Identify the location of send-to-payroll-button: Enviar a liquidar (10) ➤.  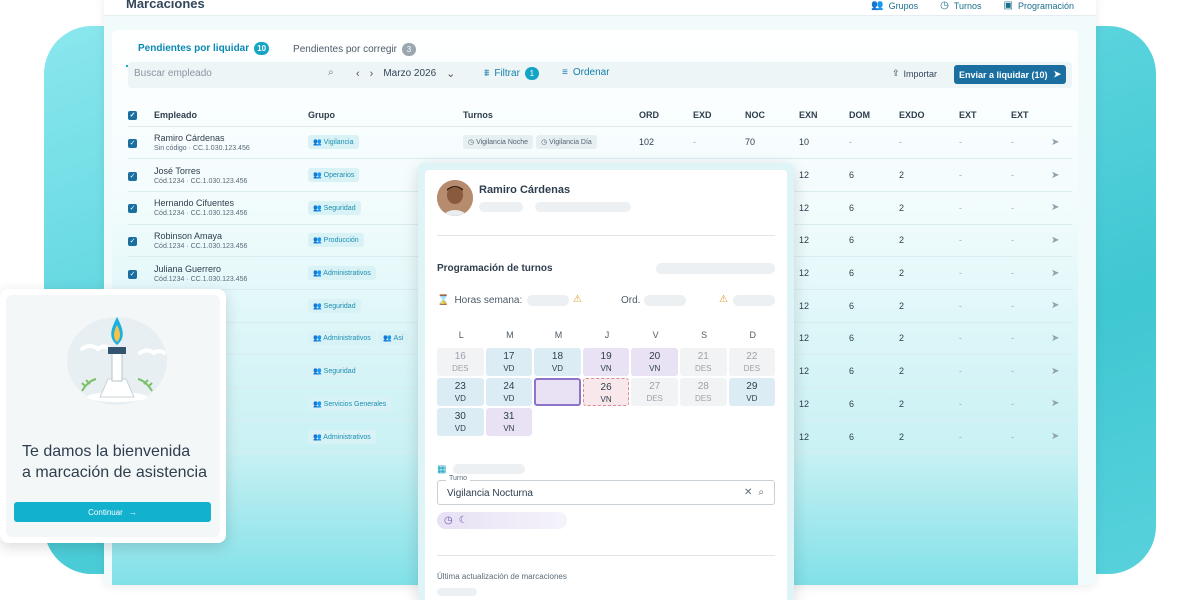
(1010, 74).